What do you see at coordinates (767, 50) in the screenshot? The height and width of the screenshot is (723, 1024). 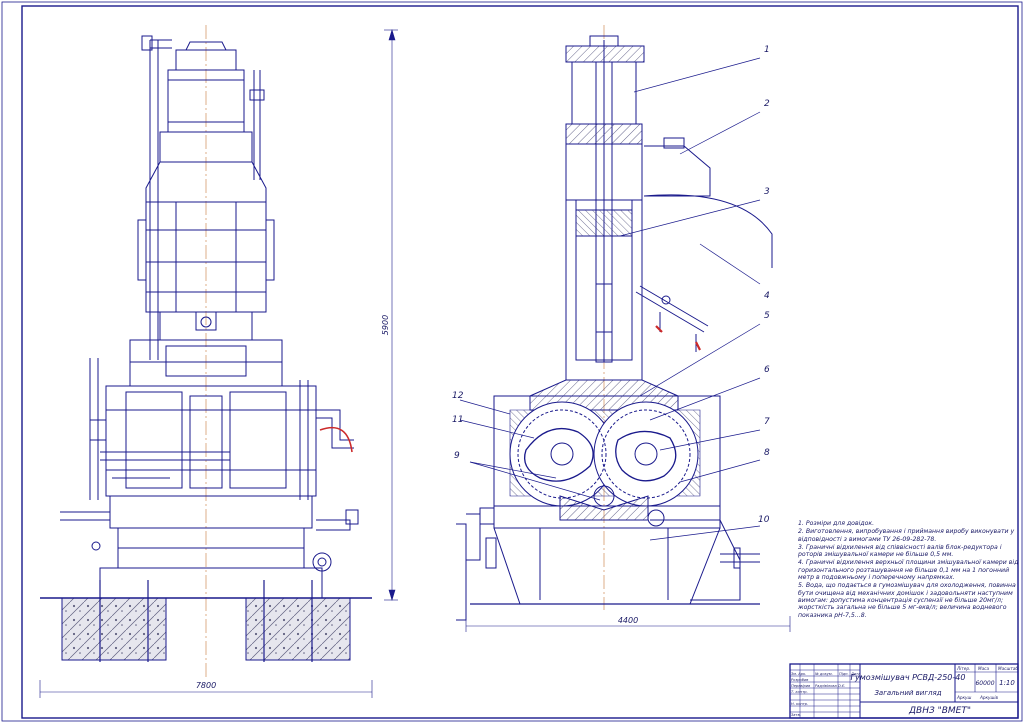 I see `callout-1: 1` at bounding box center [767, 50].